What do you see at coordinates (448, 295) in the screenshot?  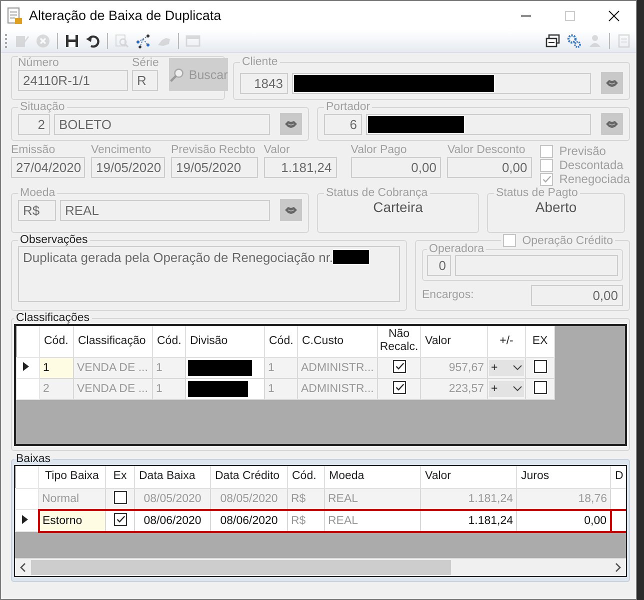 I see `field-label: Encargos:` at bounding box center [448, 295].